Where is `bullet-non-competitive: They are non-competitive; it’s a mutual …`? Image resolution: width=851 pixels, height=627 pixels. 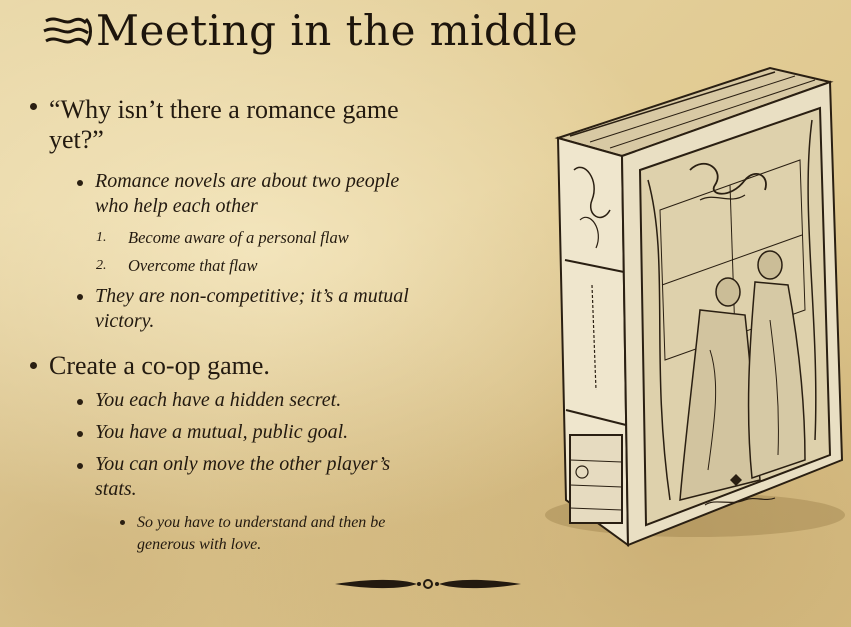 bullet-non-competitive: They are non-competitive; it’s a mutual … is located at coordinates (252, 309).